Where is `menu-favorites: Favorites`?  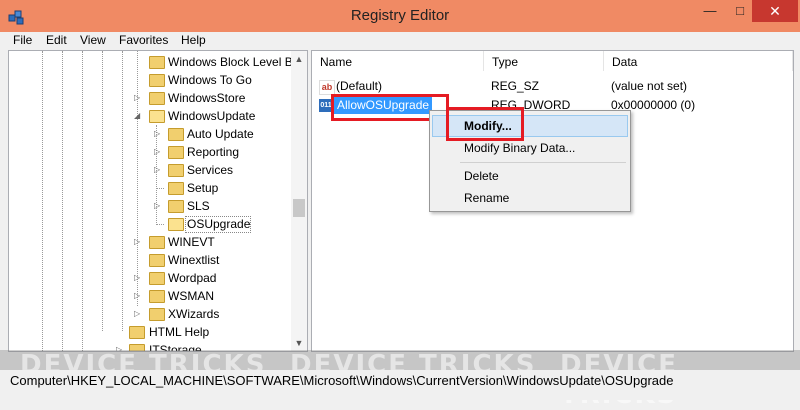
menu-favorites: Favorites is located at coordinates (143, 40).